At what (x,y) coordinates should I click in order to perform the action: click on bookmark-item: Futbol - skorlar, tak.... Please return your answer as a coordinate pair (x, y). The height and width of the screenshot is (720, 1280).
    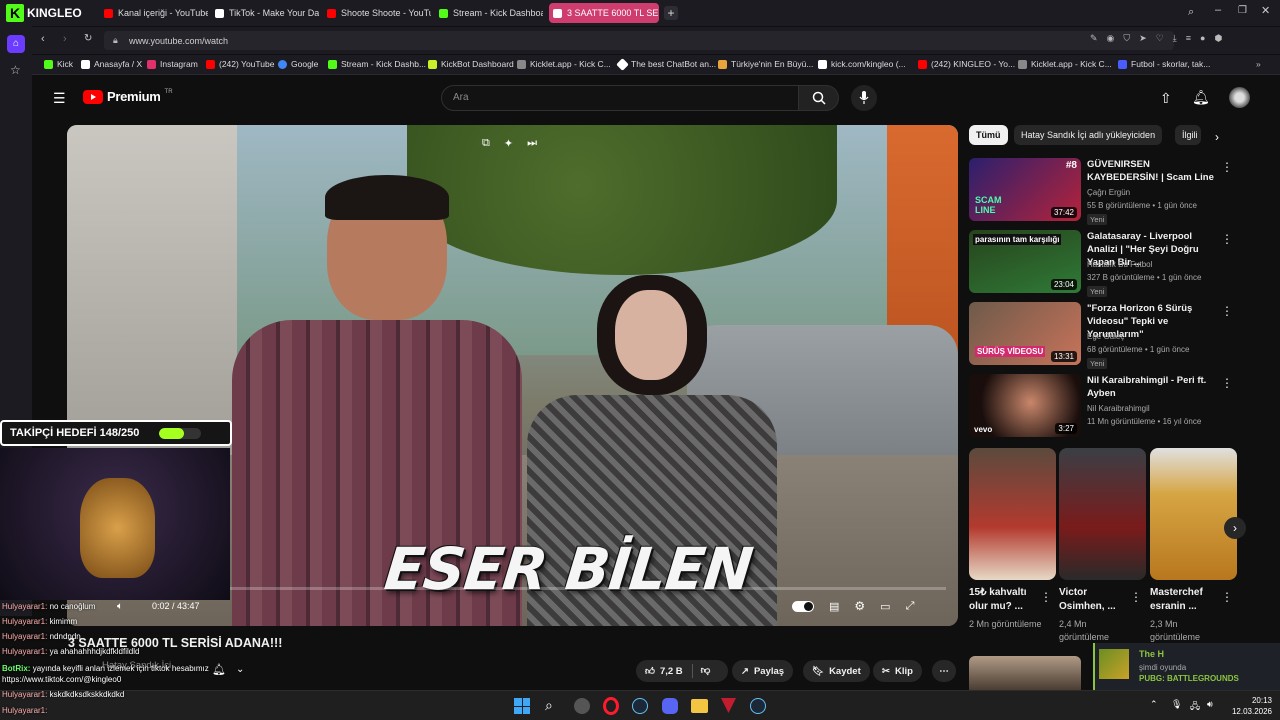
    Looking at the image, I should click on (1164, 64).